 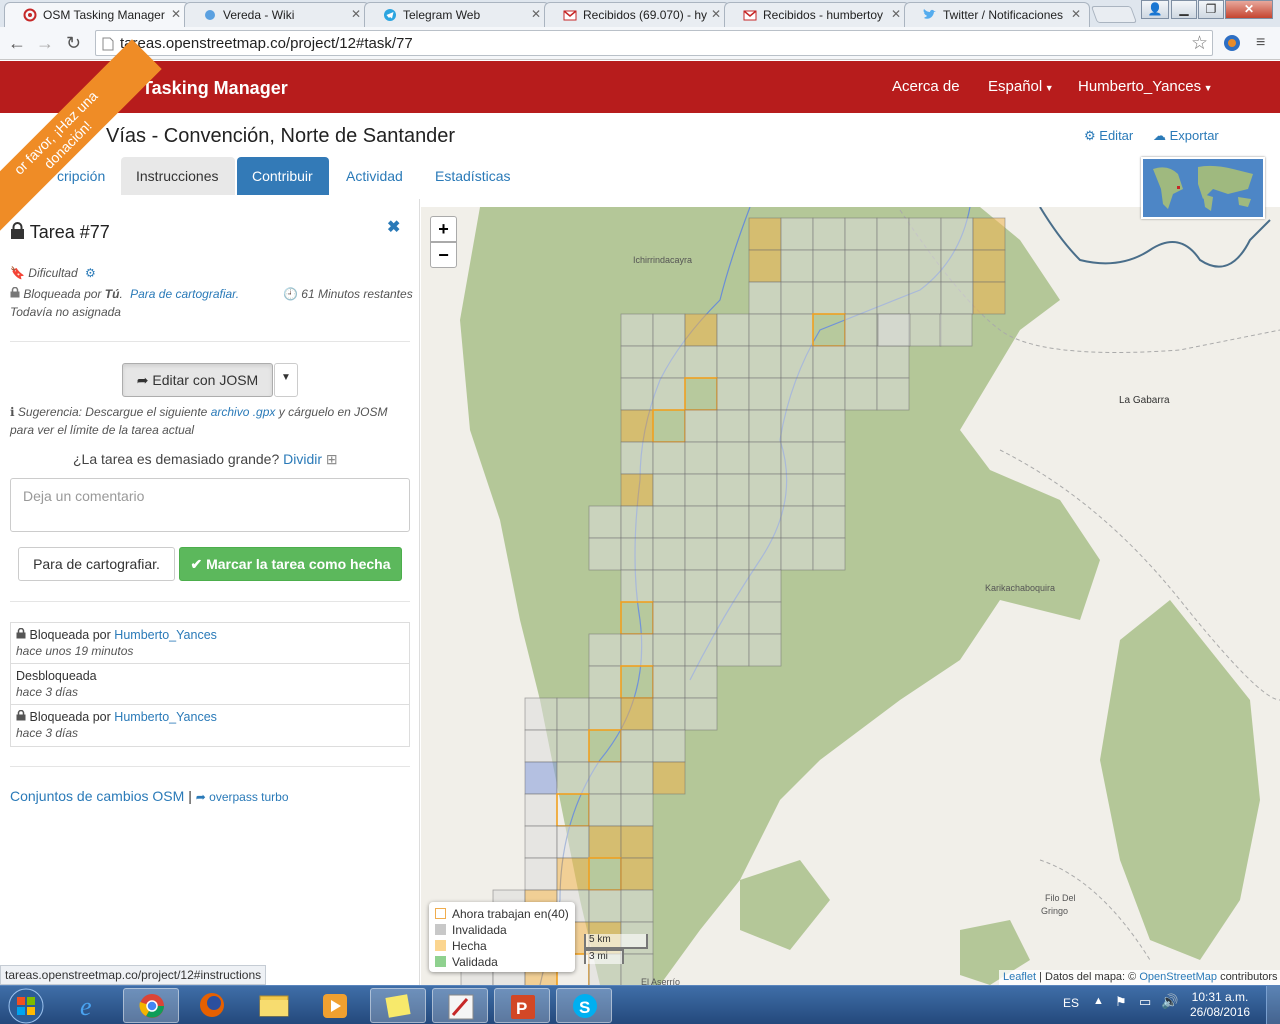 I want to click on gpx-download-link: archivo .gpx, so click(x=243, y=412).